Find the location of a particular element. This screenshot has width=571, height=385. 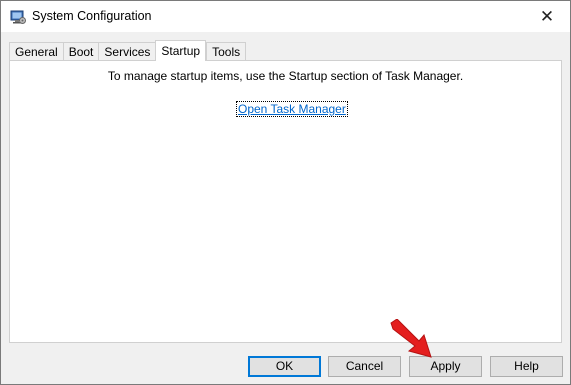

help-button: Help is located at coordinates (526, 366).